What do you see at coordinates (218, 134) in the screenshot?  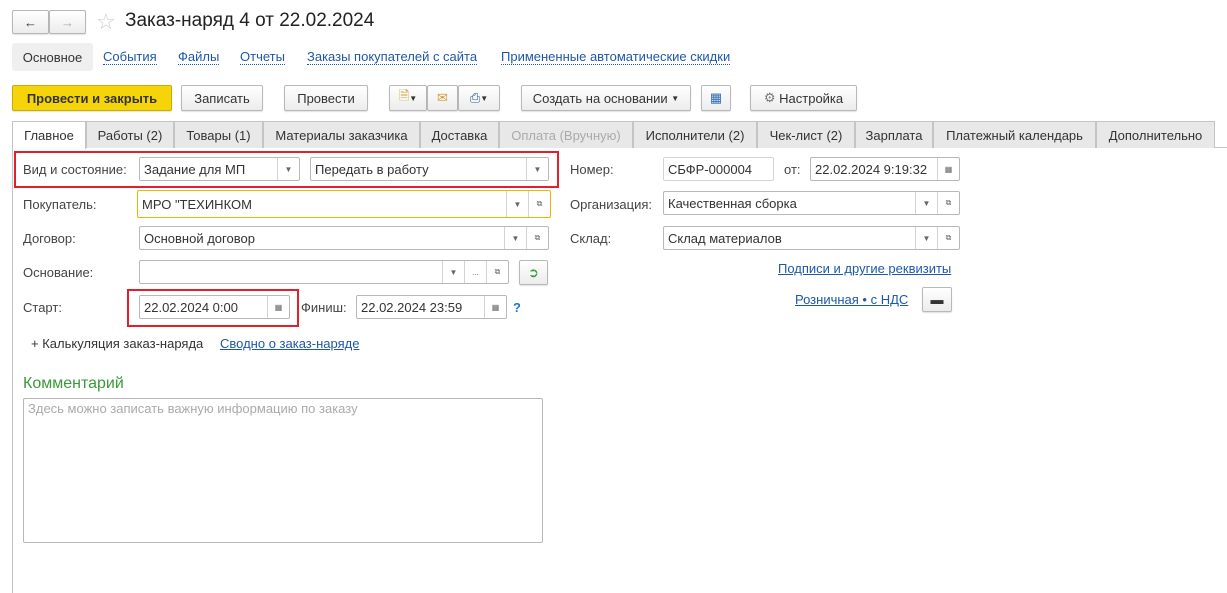 I see `tab-goods: Товары (1)` at bounding box center [218, 134].